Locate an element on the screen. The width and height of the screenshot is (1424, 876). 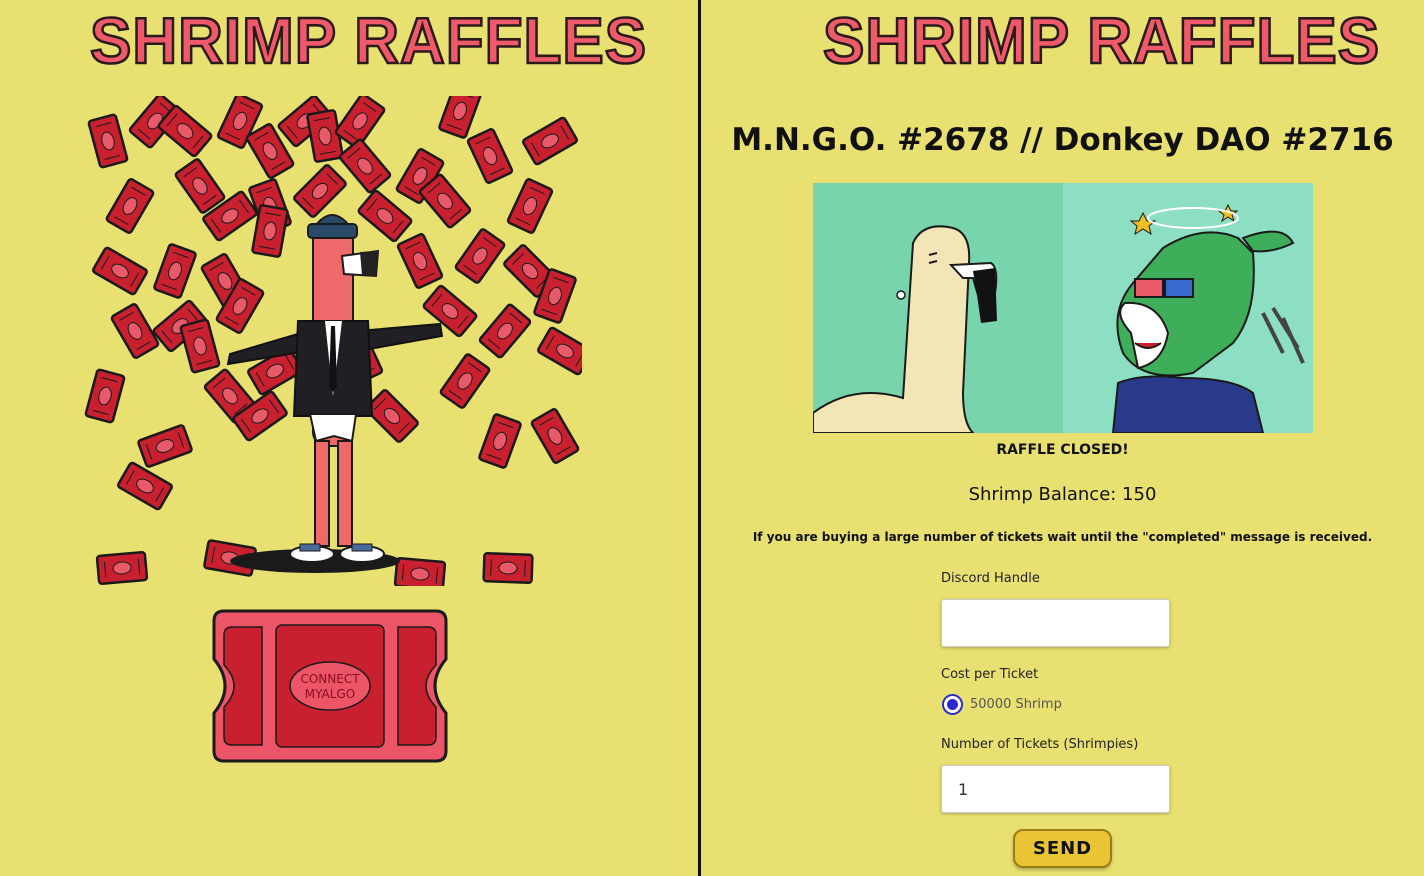
ticket-icon: CONNECT MYALGO is located at coordinates (330, 686).